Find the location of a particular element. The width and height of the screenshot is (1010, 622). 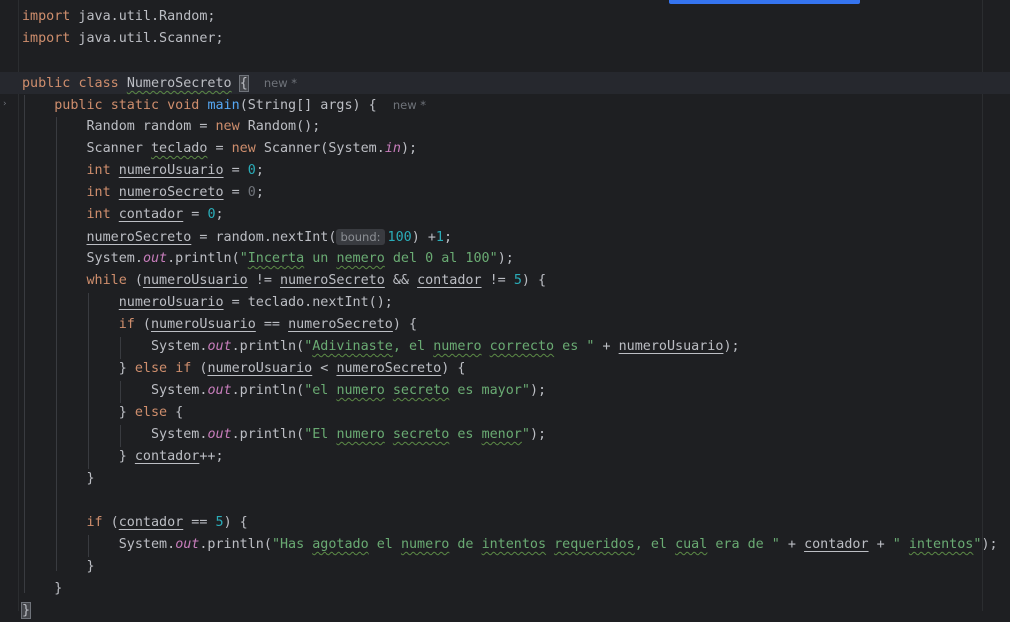

matched-brace: { is located at coordinates (243, 83).